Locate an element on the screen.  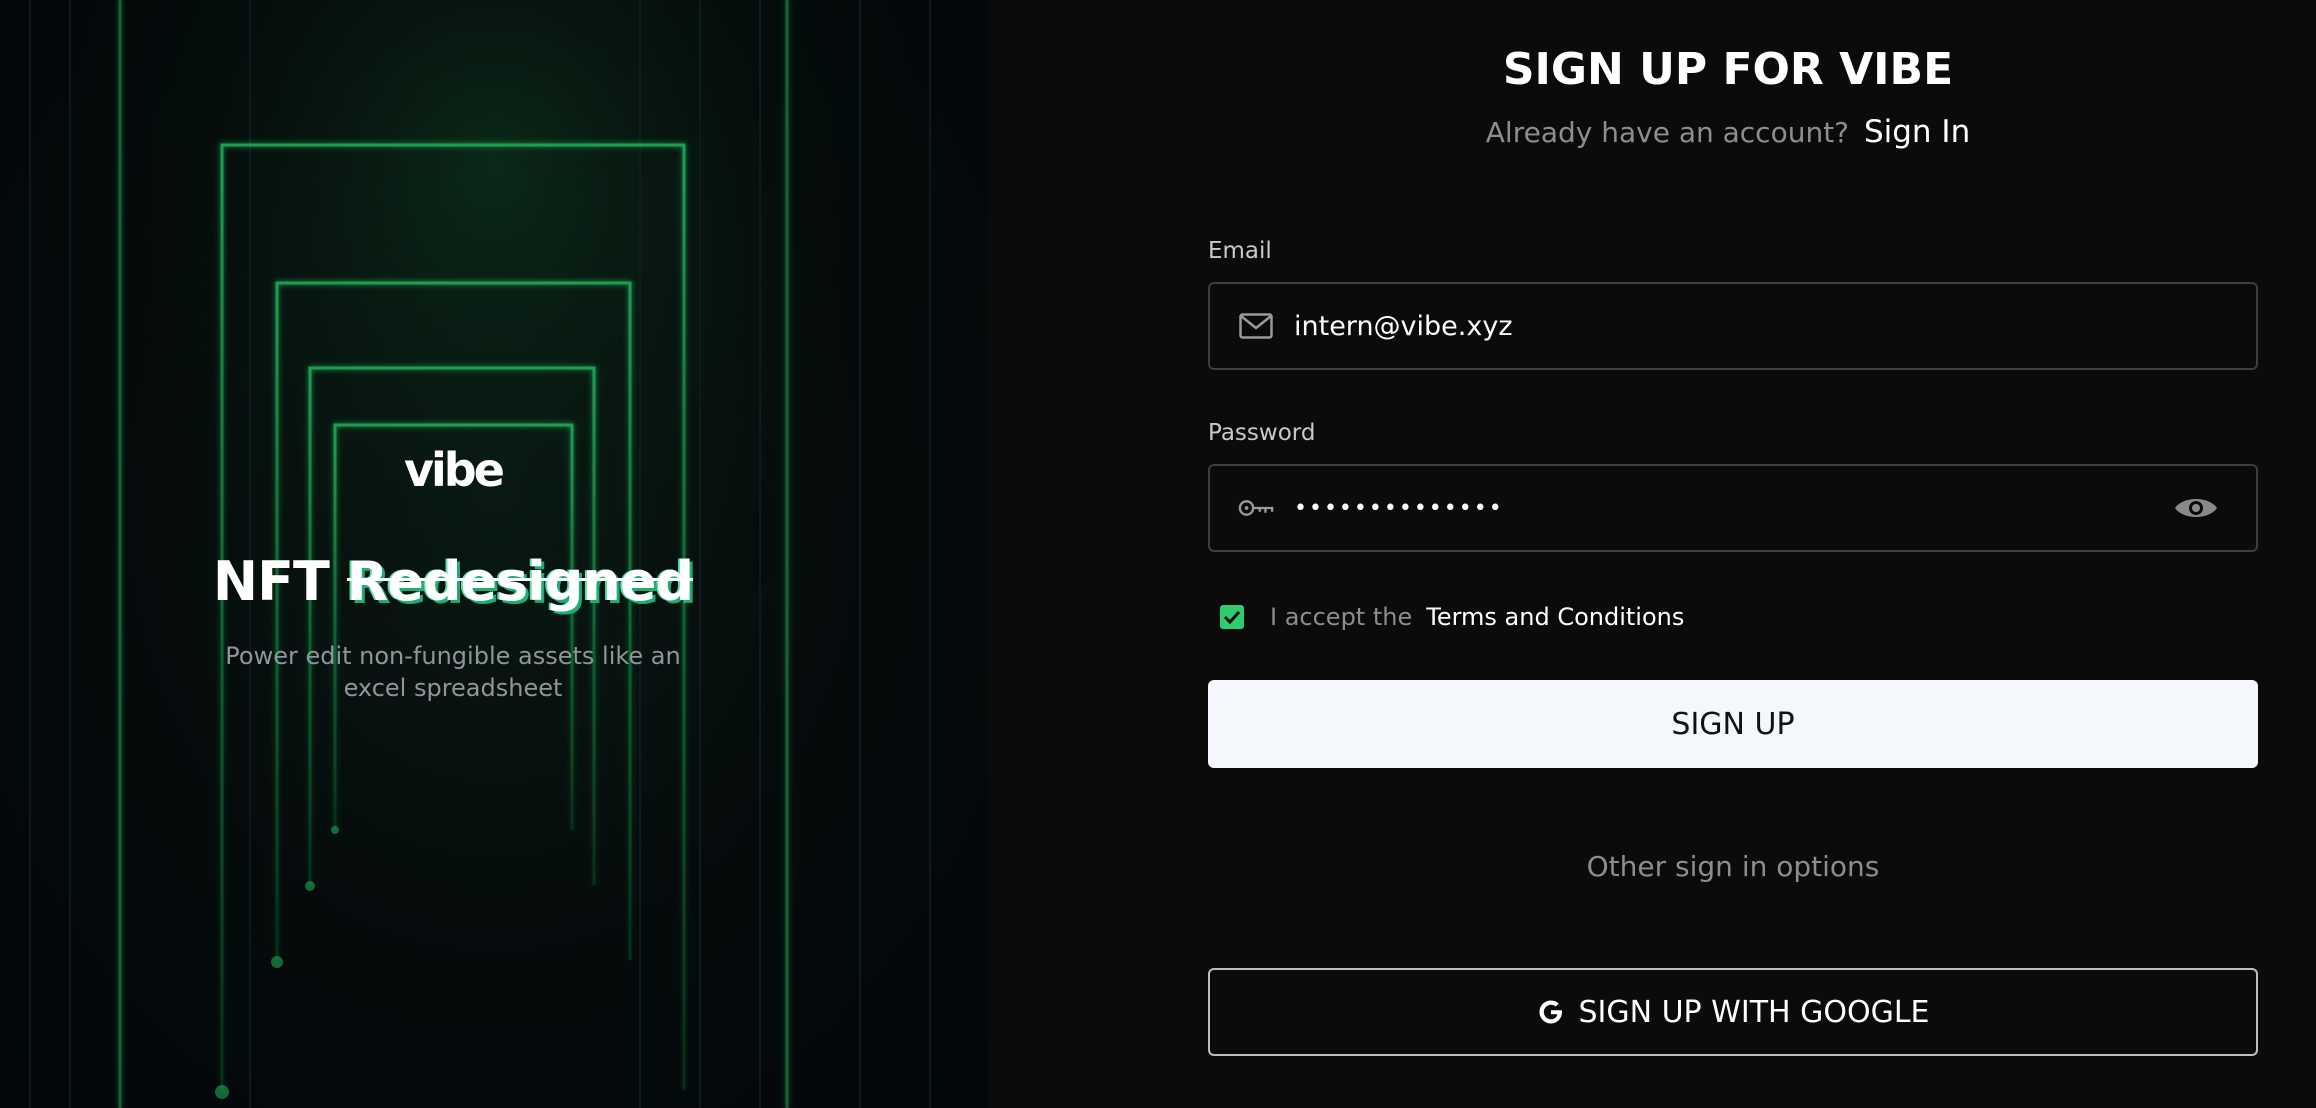
mail-icon is located at coordinates (1256, 326).